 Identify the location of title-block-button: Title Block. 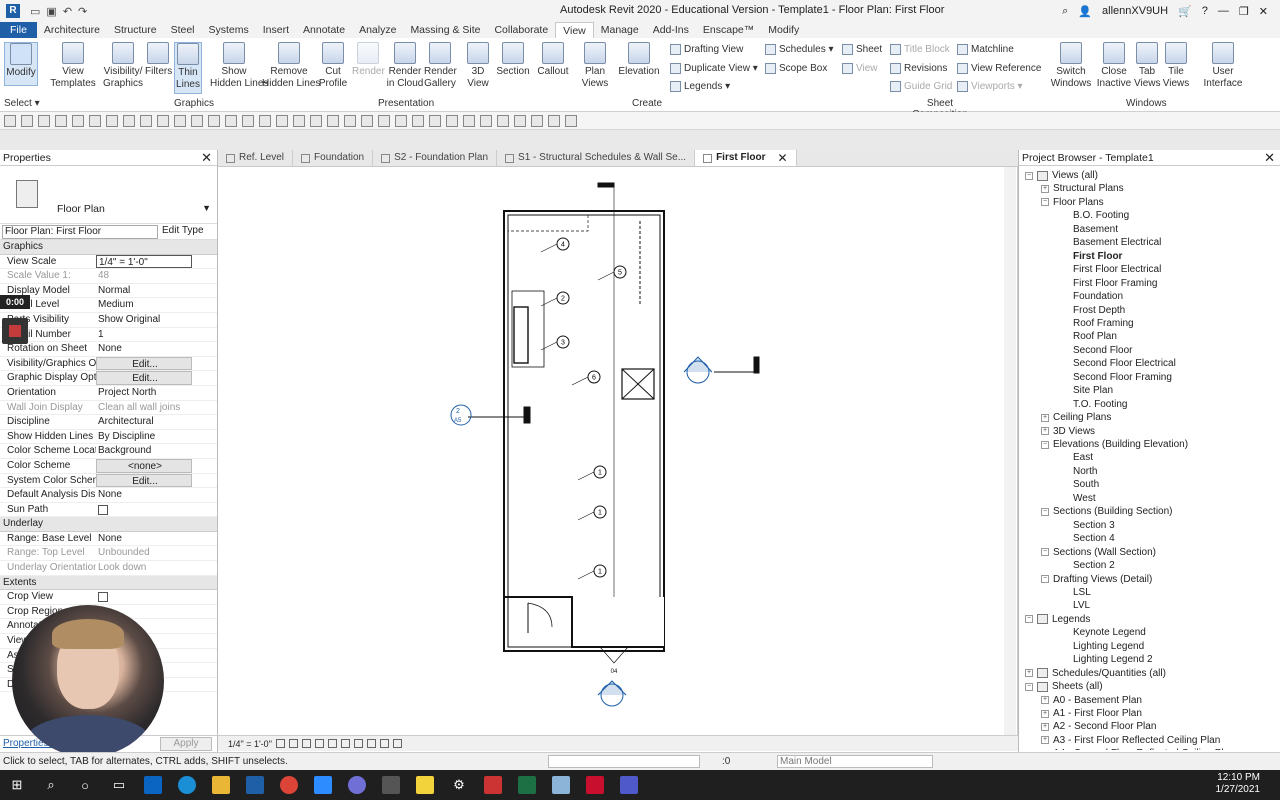
(920, 49).